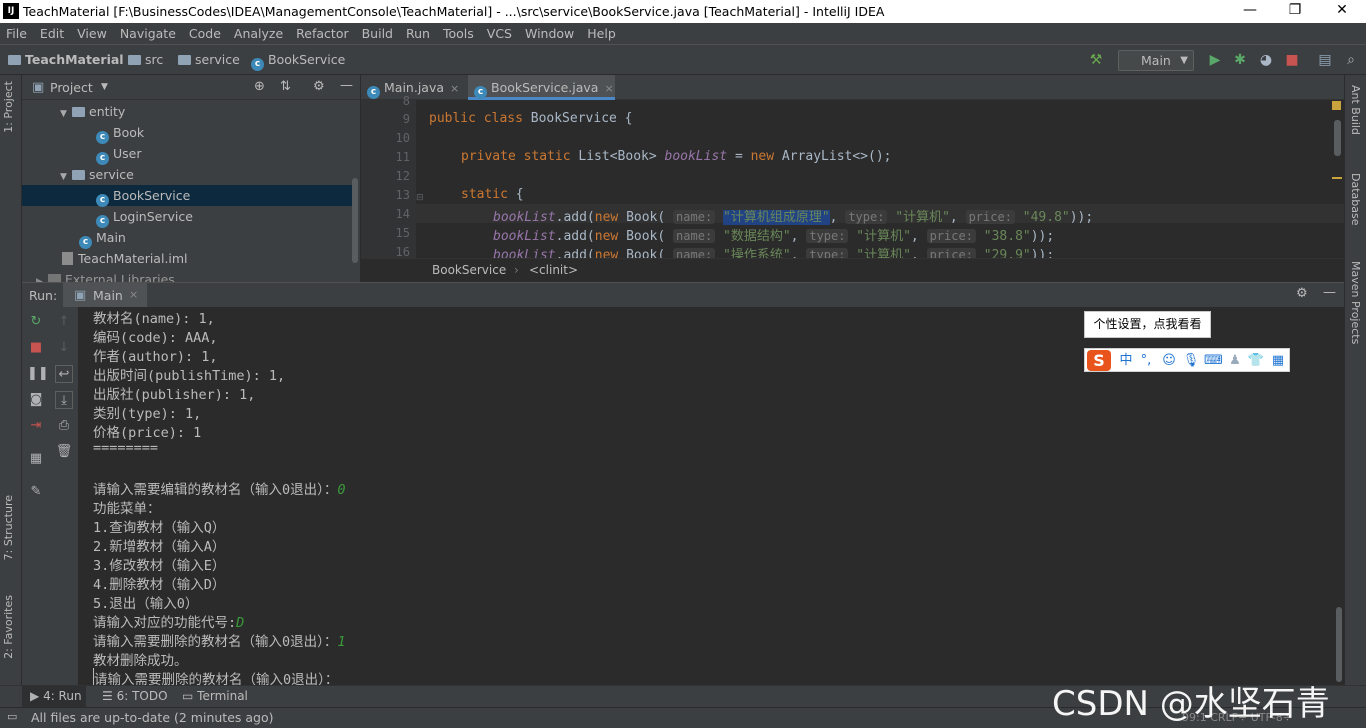  What do you see at coordinates (148, 33) in the screenshot?
I see `menu-navigate: Navigate` at bounding box center [148, 33].